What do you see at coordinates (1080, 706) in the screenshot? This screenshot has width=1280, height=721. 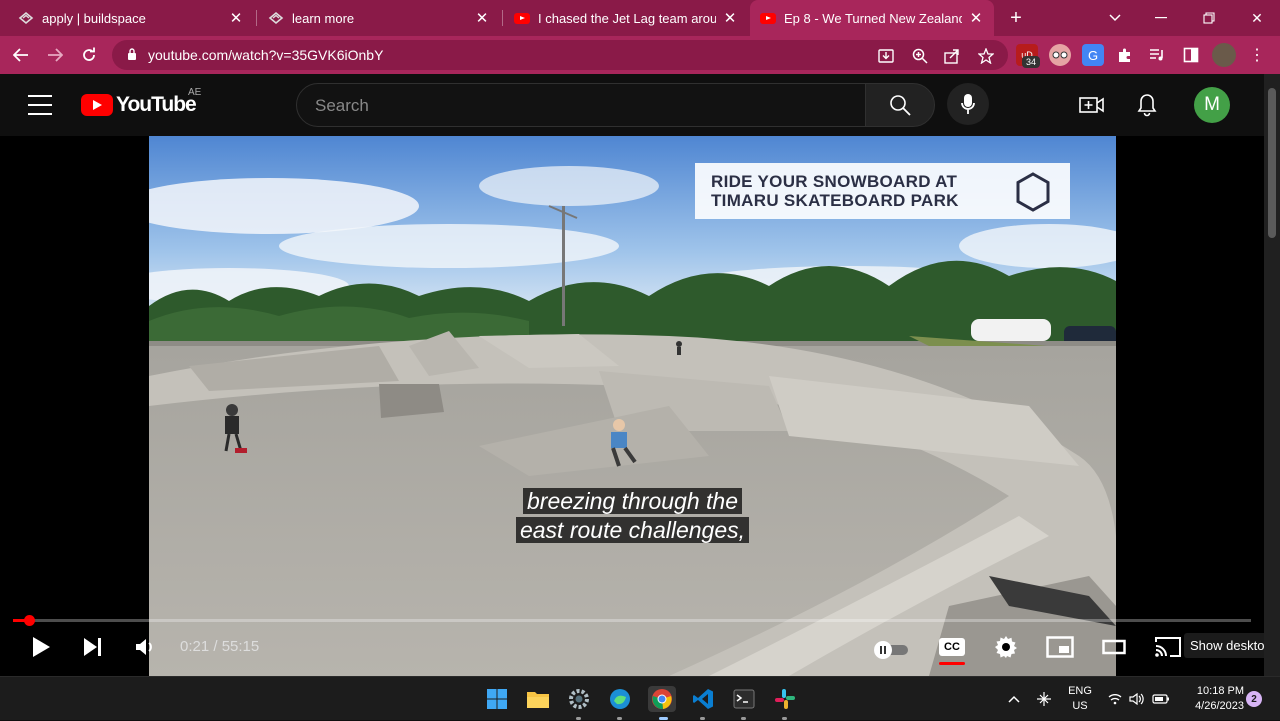 I see `region-label: US` at bounding box center [1080, 706].